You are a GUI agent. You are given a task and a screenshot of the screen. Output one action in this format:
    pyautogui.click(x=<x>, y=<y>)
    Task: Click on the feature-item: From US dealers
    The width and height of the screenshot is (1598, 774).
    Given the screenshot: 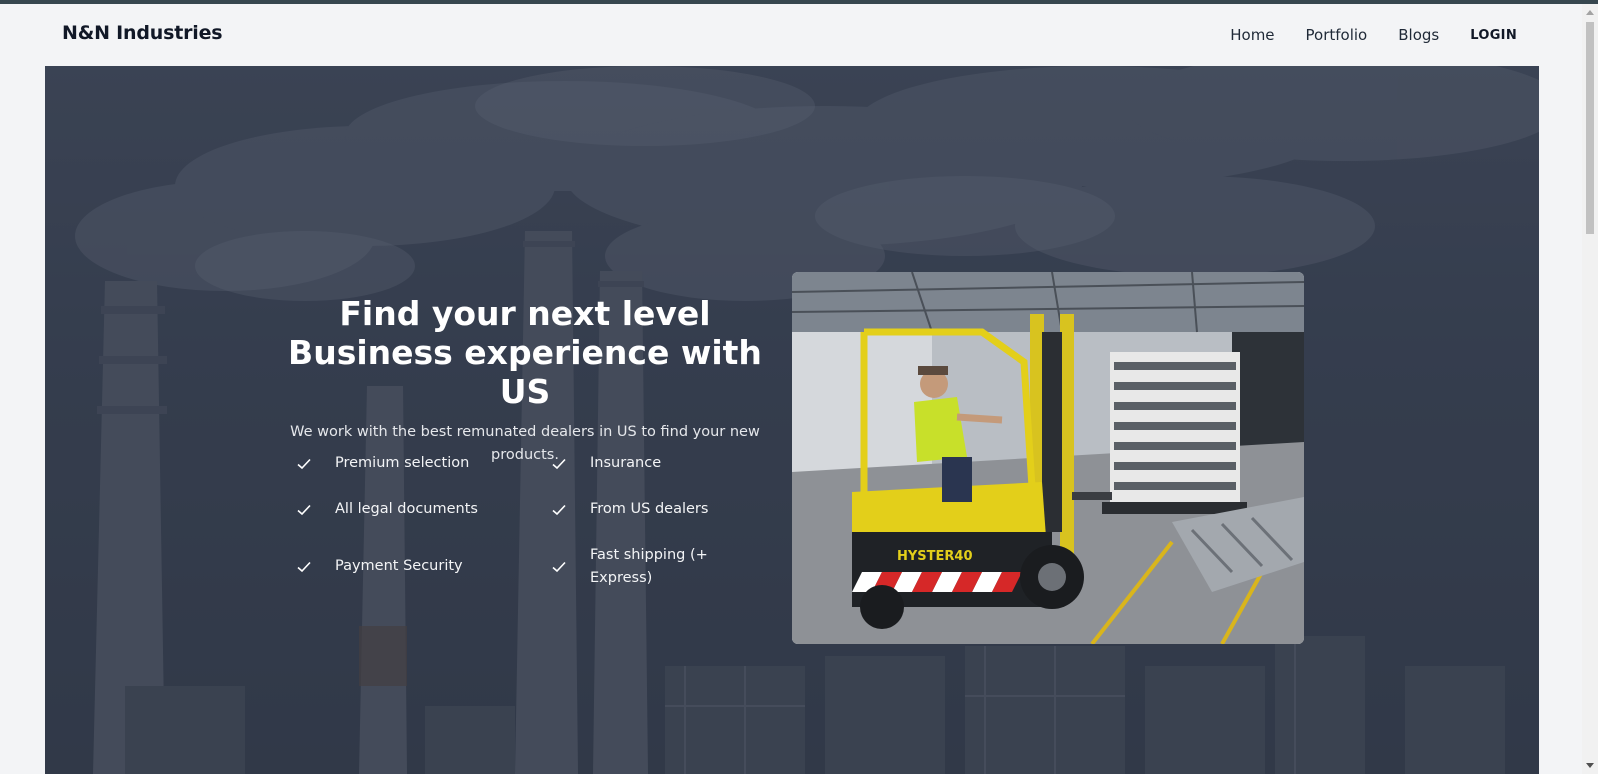 What is the action you would take?
    pyautogui.click(x=655, y=509)
    